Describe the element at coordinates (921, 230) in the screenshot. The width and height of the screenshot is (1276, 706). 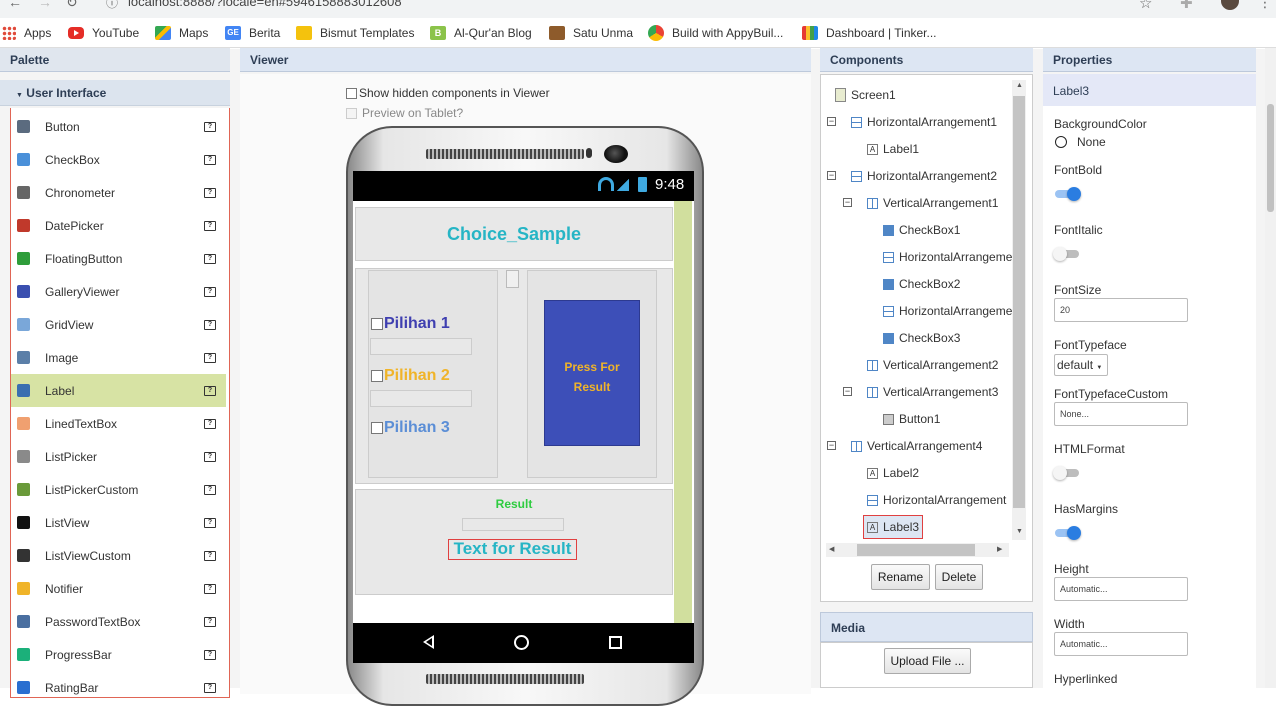
I see `tree-node-checkbox1: CheckBox1` at that location.